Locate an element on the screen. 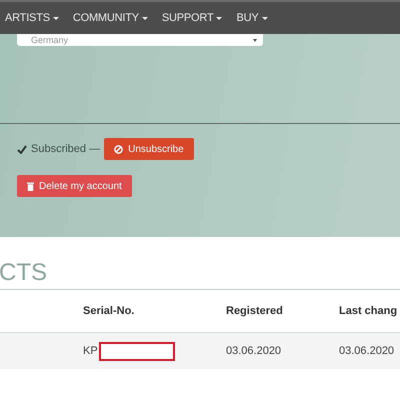  subscription-status: Subscribed — is located at coordinates (65, 149).